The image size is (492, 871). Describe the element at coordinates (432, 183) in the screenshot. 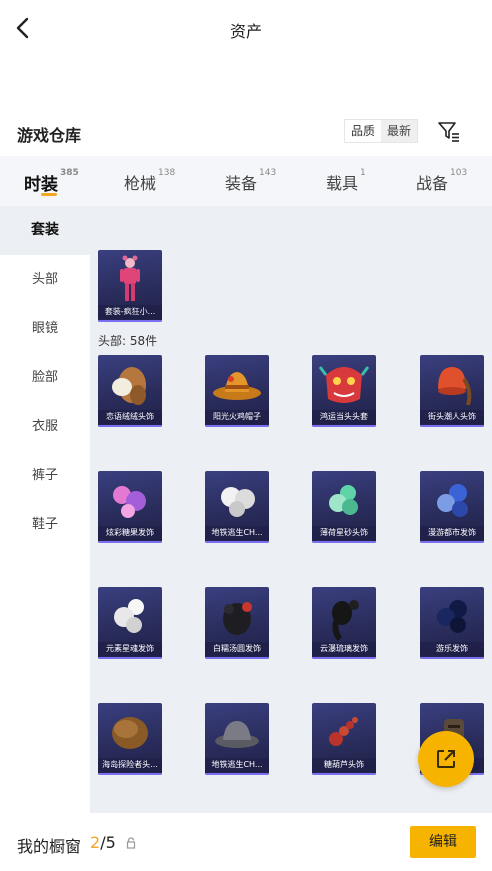

I see `tab-label: 战备` at that location.